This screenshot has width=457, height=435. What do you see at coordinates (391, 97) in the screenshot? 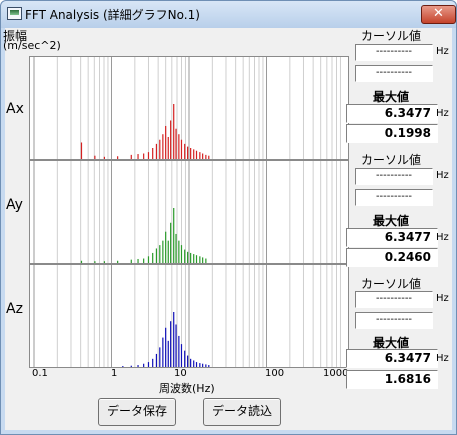
I see `max-label-ax: 最大値` at bounding box center [391, 97].